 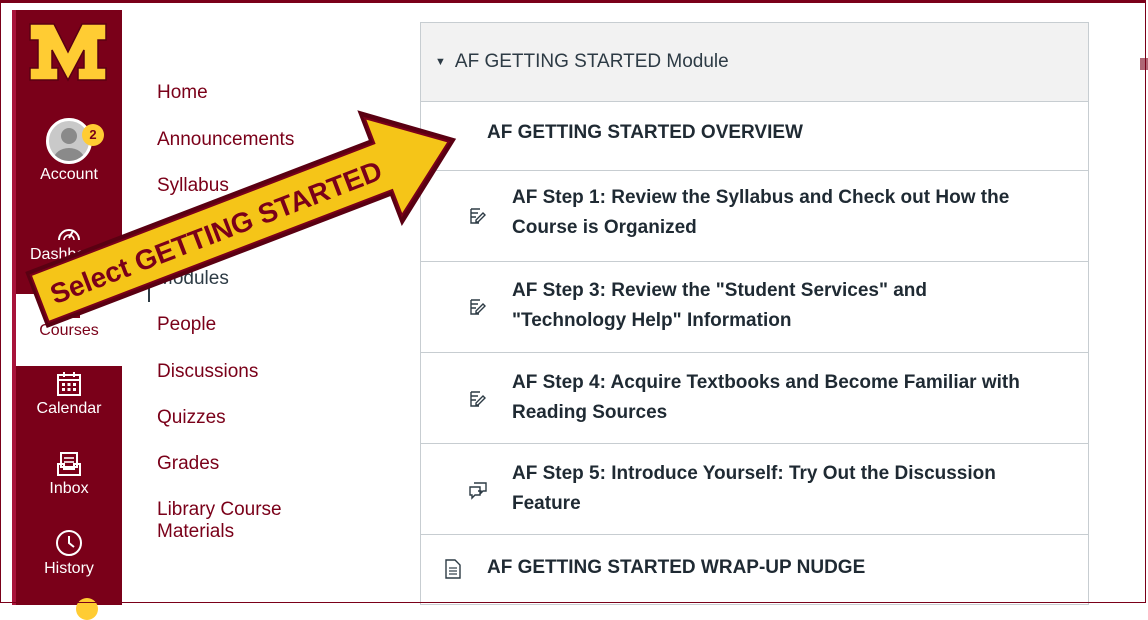 I want to click on module-item-overview: AF GETTING STARTED OVERVIEW, so click(x=754, y=136).